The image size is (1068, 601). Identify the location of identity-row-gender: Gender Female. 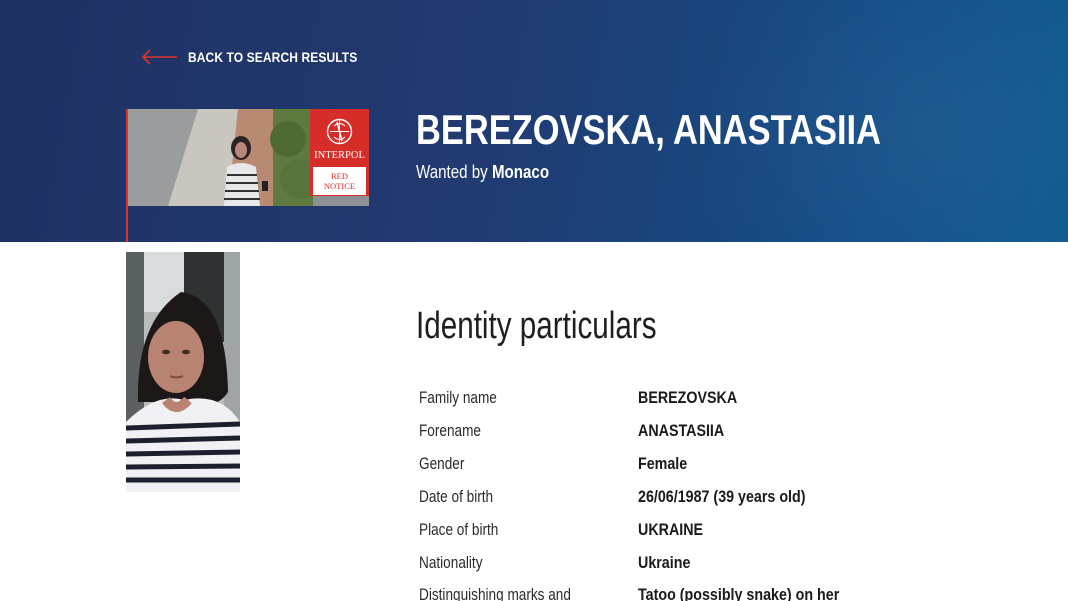
(719, 464).